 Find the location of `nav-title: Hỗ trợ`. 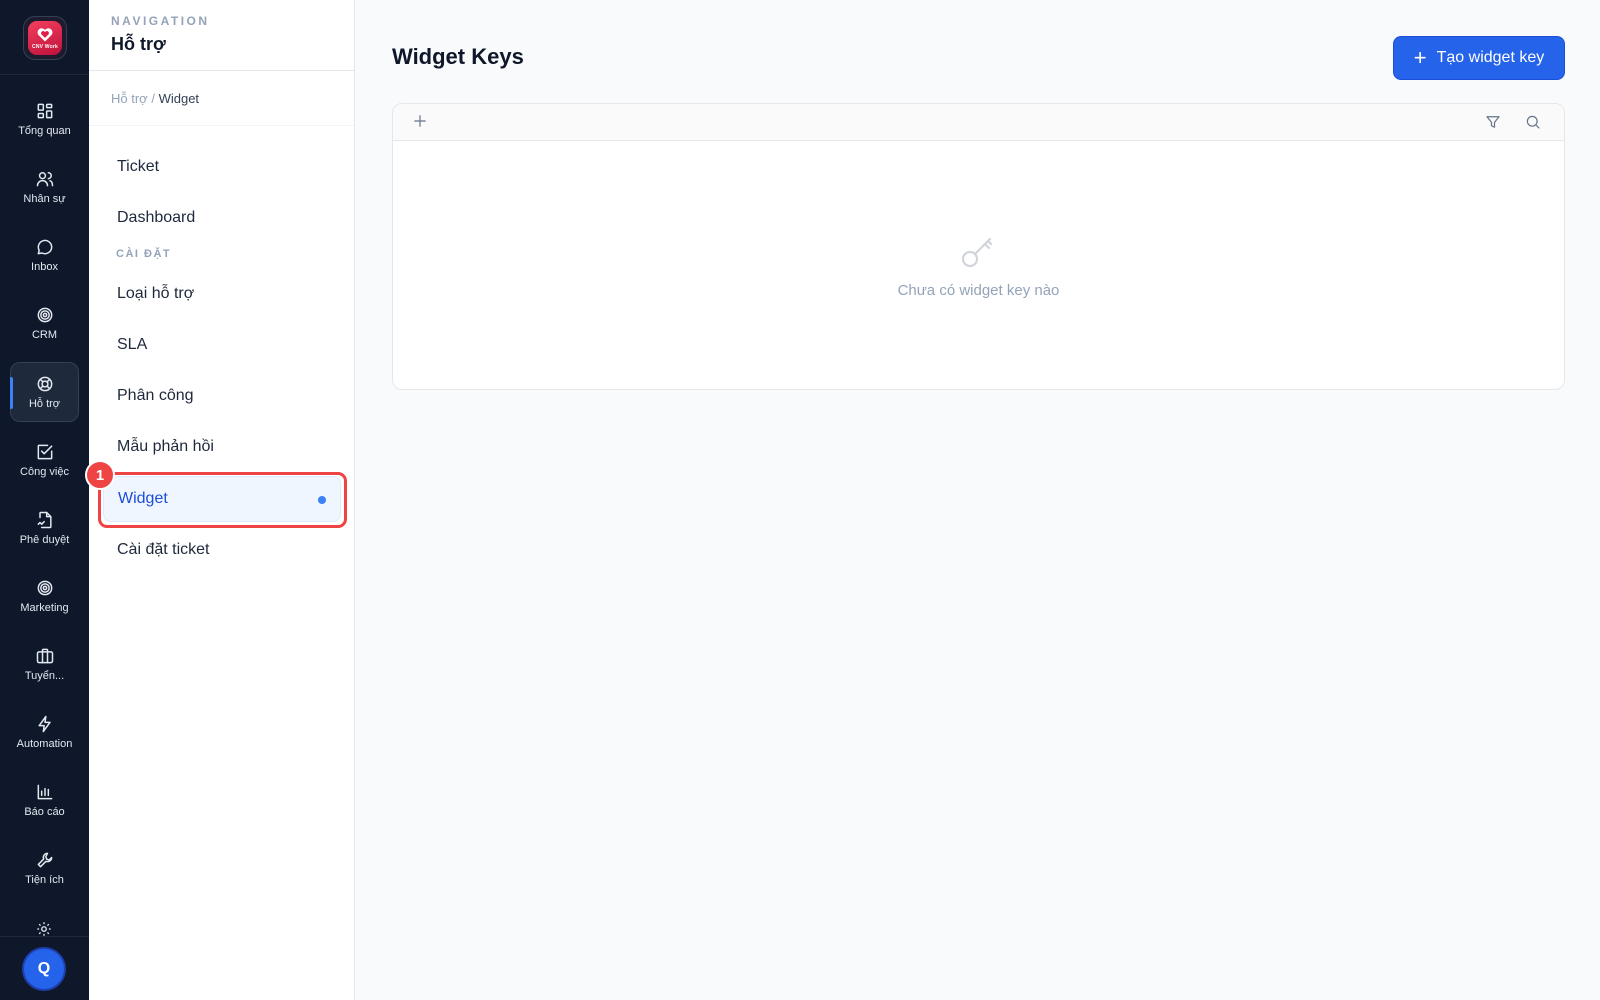

nav-title: Hỗ trợ is located at coordinates (138, 44).